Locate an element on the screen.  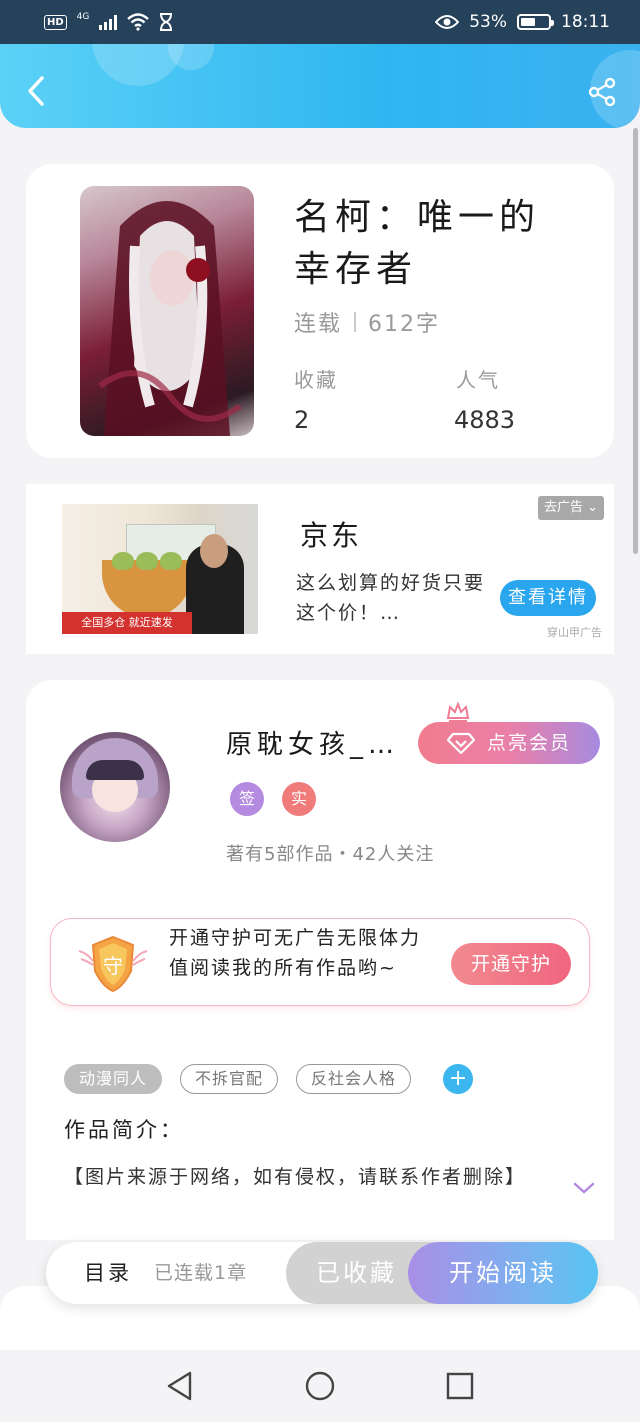
circle-home-icon is located at coordinates (320, 1386).